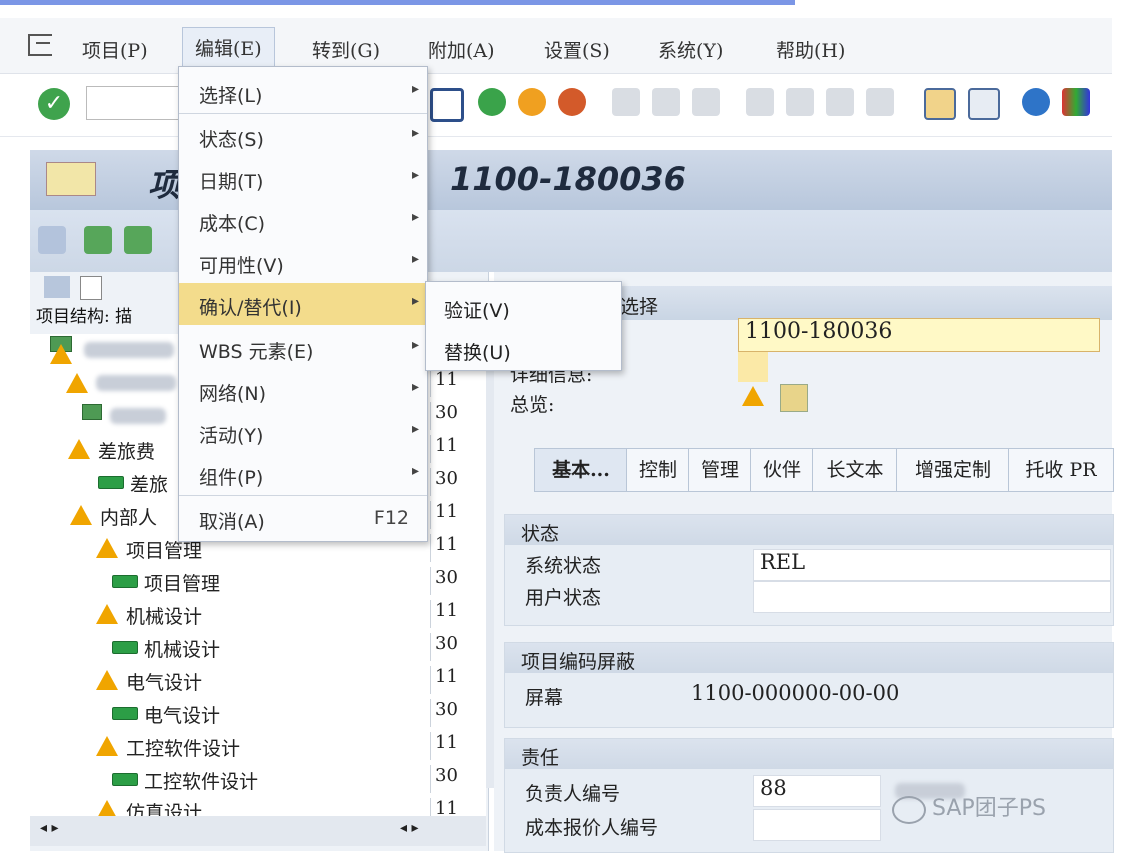 Image resolution: width=1125 pixels, height=853 pixels. Describe the element at coordinates (626, 102) in the screenshot. I see `print-icon` at that location.